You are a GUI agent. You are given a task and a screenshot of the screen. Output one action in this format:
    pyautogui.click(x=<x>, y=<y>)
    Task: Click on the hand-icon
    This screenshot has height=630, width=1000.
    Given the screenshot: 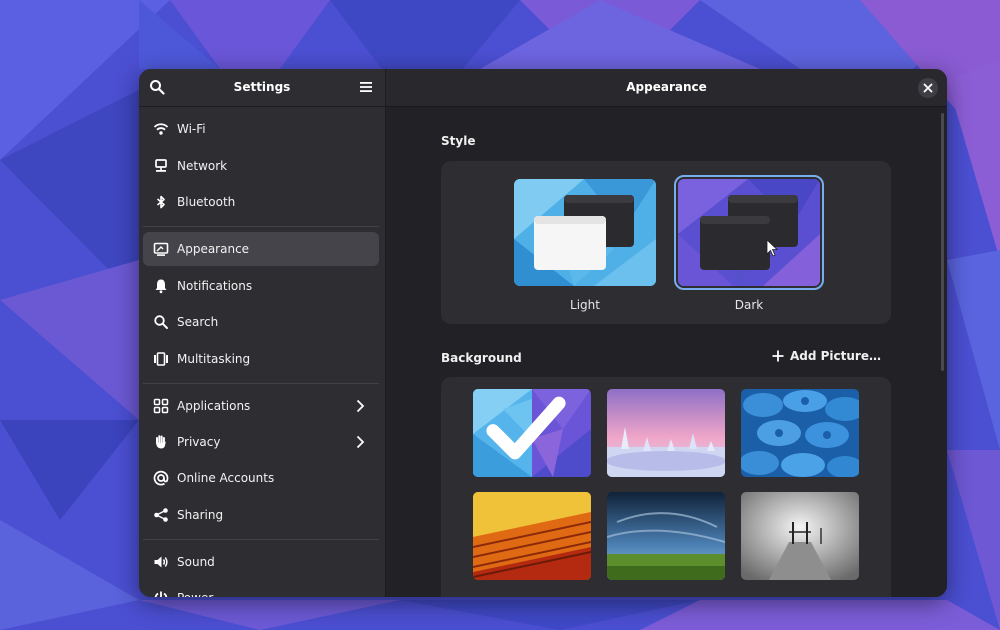 What is the action you would take?
    pyautogui.click(x=161, y=442)
    